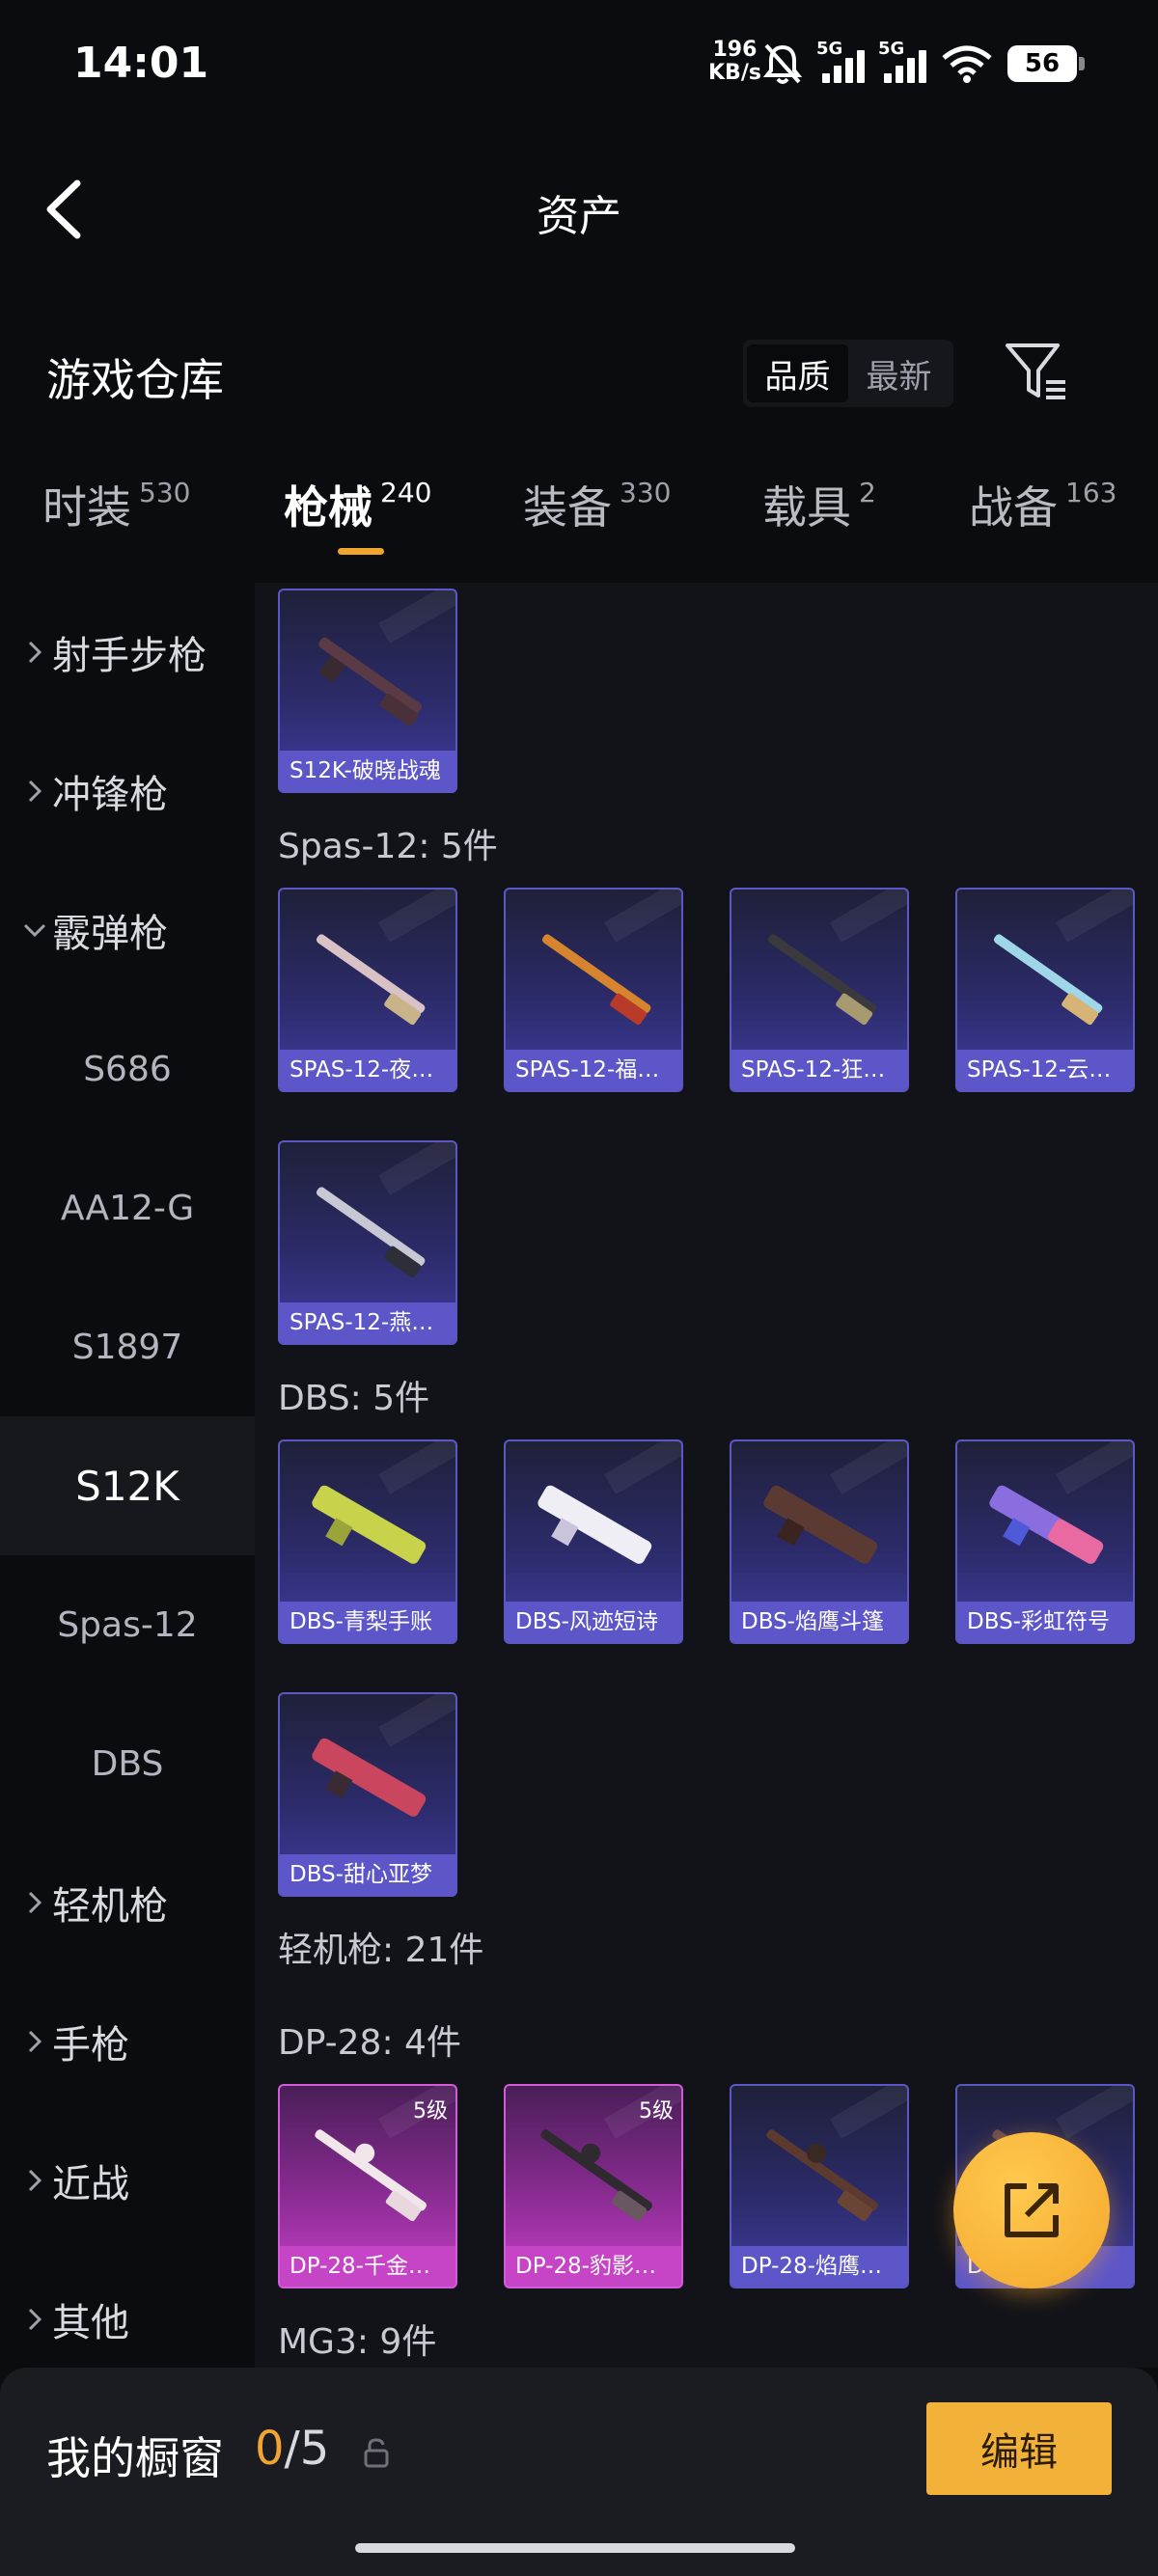  Describe the element at coordinates (782, 64) in the screenshot. I see `bell-muted-icon` at that location.